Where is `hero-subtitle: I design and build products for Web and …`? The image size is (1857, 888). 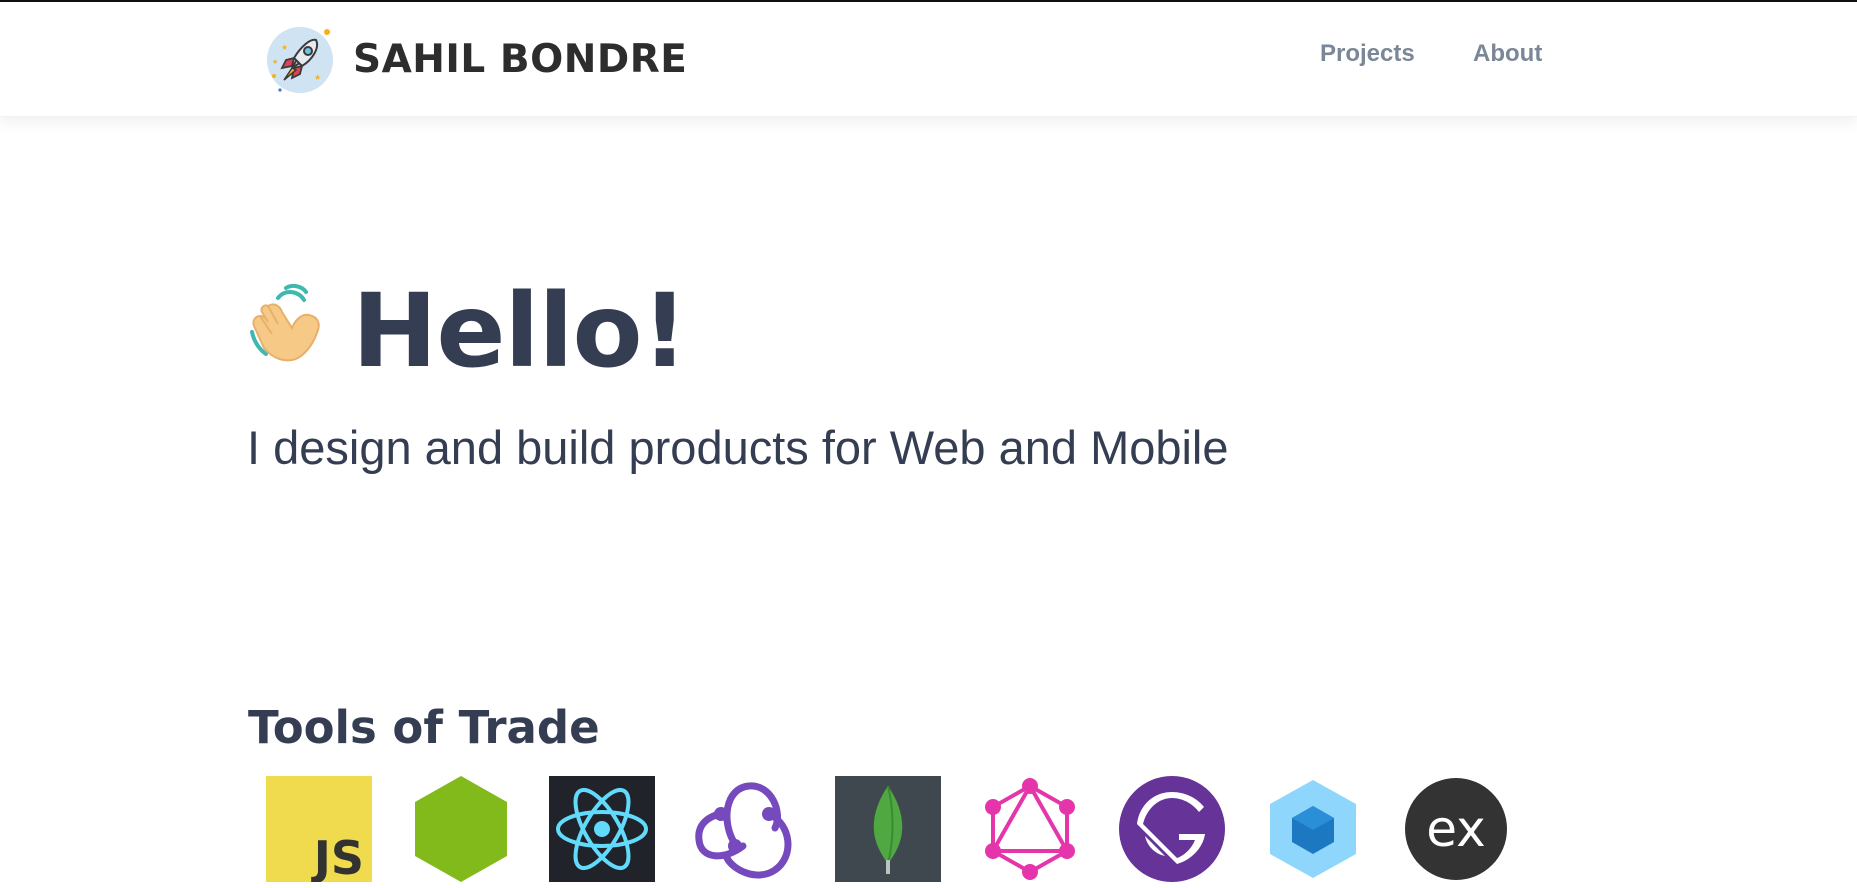 hero-subtitle: I design and build products for Web and … is located at coordinates (738, 447).